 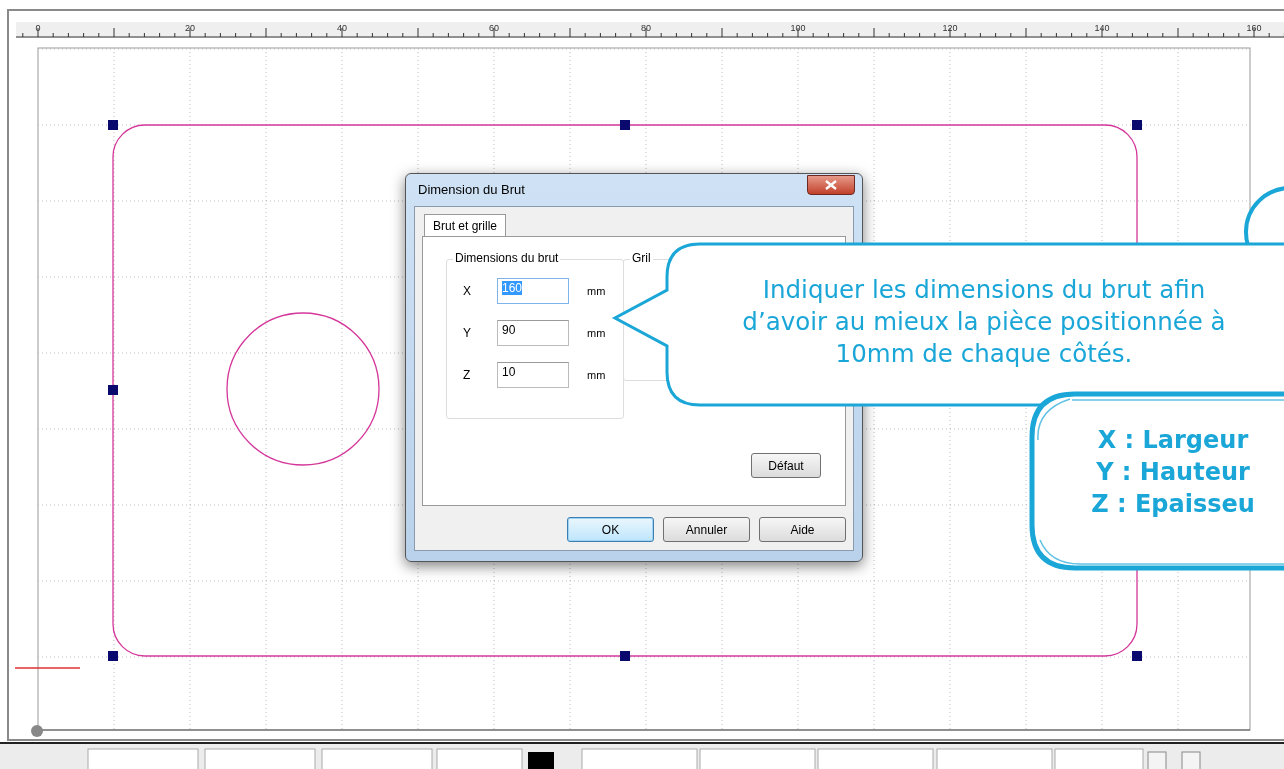 I want to click on window-title: Dimension du Brut, so click(x=471, y=190).